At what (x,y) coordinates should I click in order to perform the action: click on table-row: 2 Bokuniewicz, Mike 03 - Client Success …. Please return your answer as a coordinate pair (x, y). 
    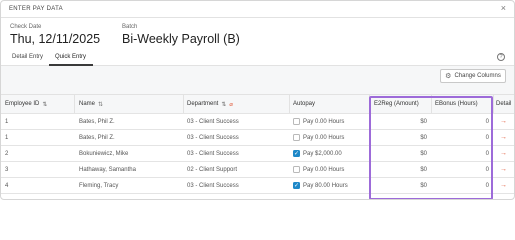
    Looking at the image, I should click on (257, 154).